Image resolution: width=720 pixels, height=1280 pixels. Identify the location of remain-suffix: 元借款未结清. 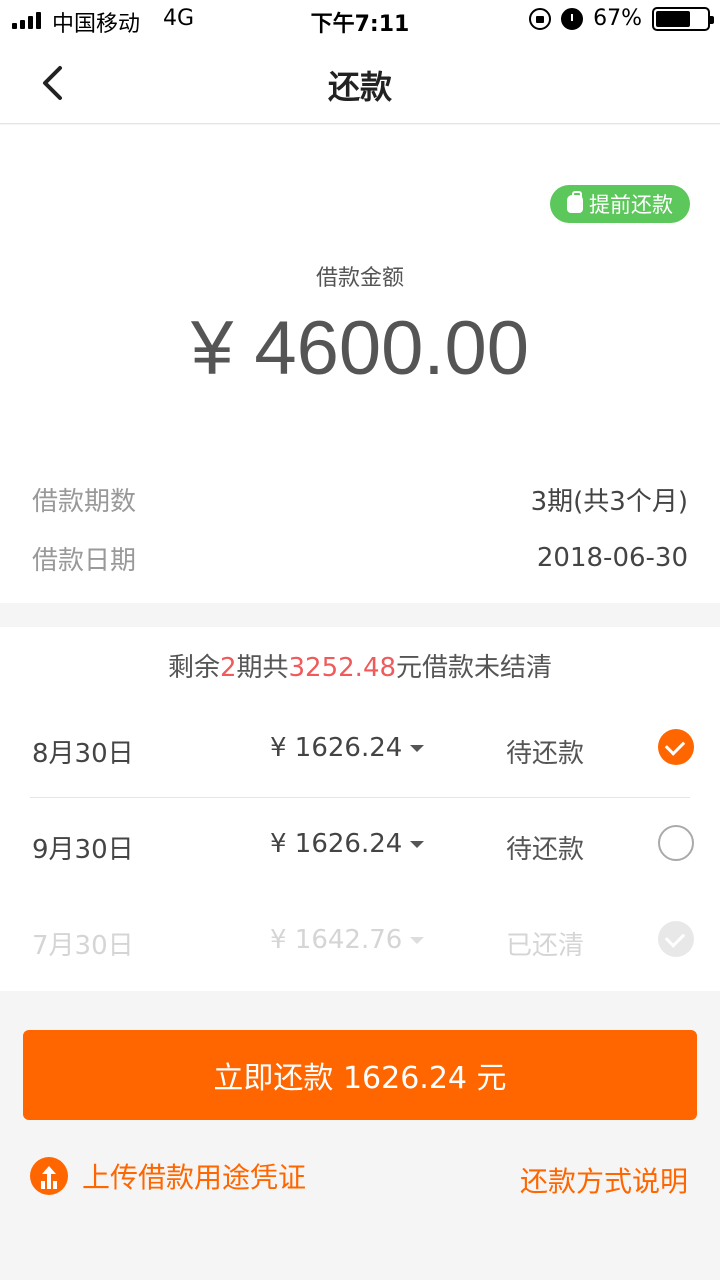
(474, 668).